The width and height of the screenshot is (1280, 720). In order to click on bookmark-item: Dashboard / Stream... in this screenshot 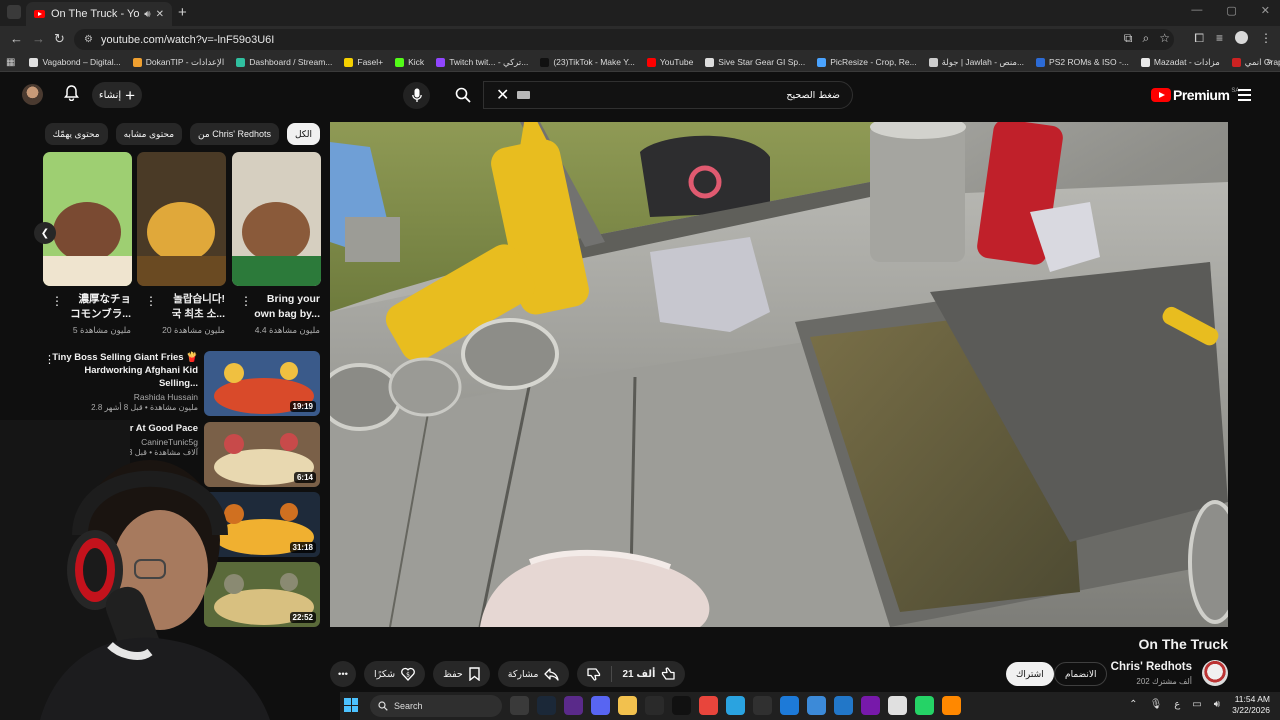, I will do `click(284, 62)`.